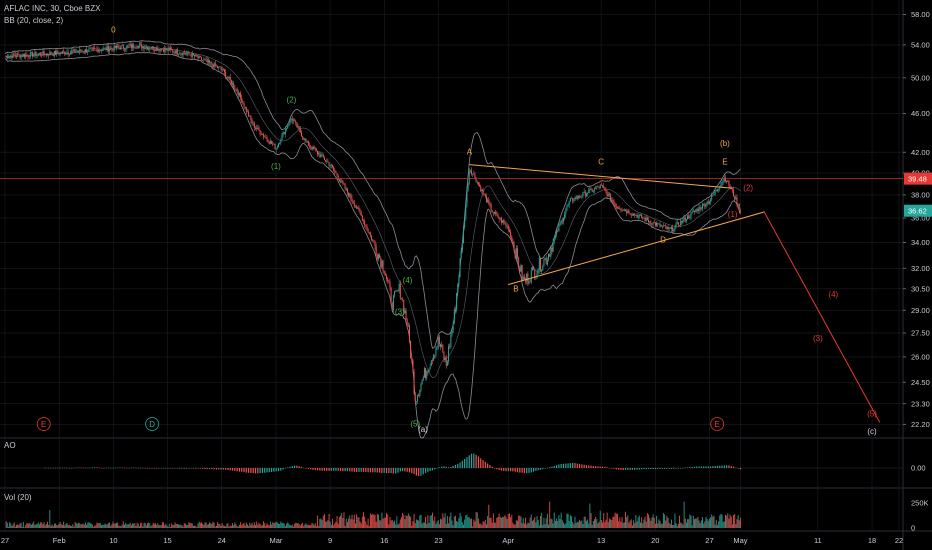 The image size is (932, 550). Describe the element at coordinates (872, 431) in the screenshot. I see `wave-label: (c)` at that location.